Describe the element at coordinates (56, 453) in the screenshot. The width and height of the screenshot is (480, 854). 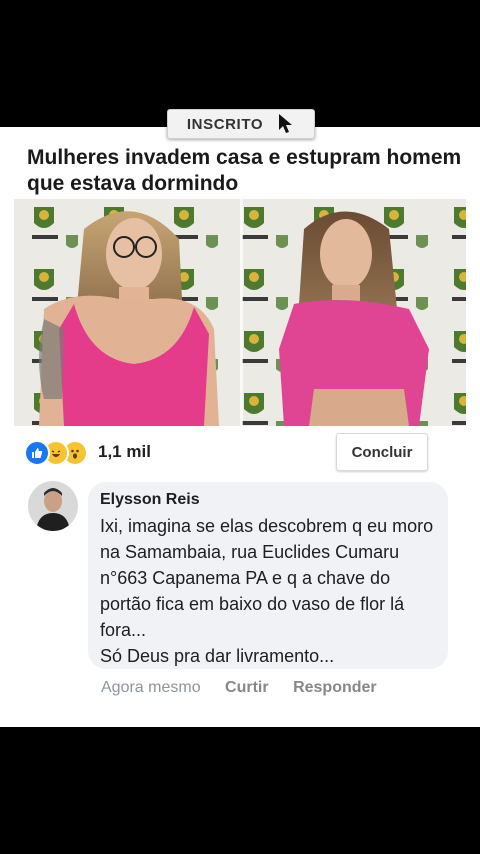
I see `reactions` at that location.